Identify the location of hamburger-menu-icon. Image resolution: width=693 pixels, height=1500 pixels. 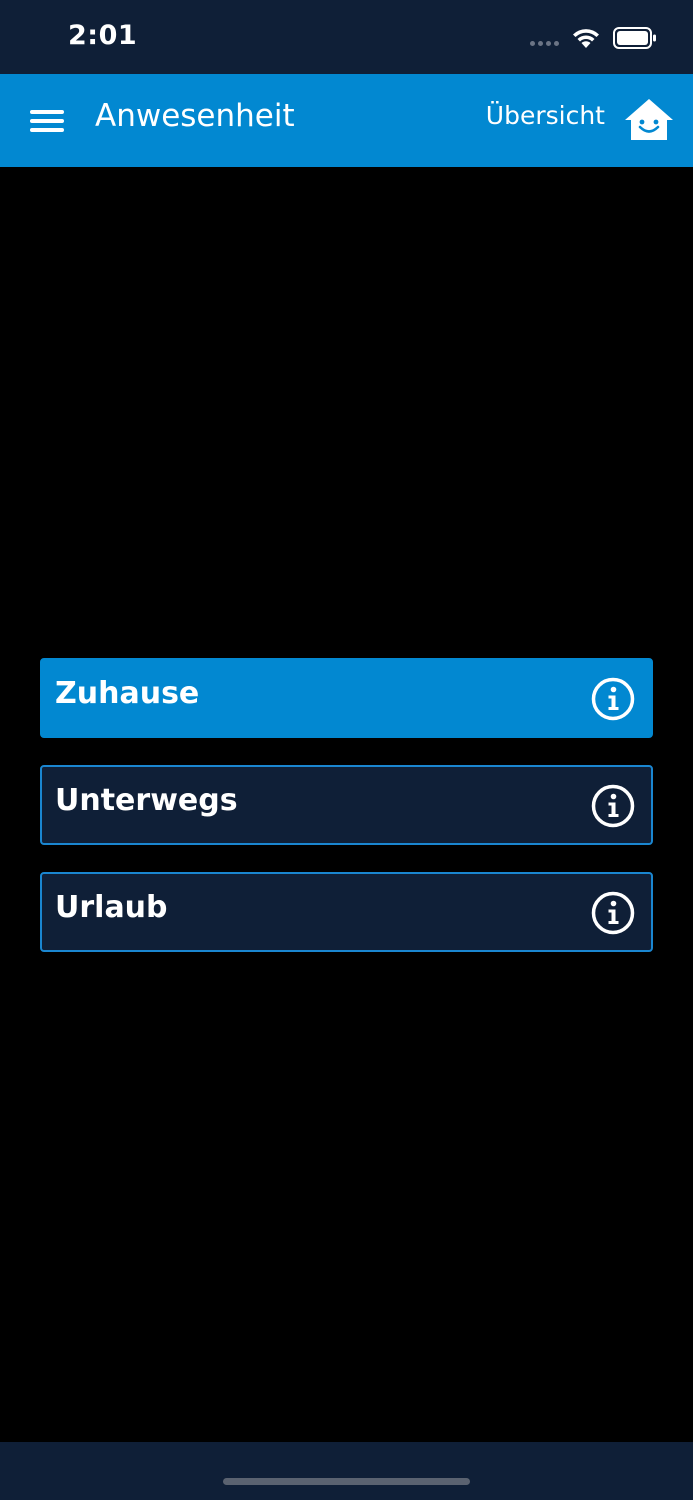
(46, 121).